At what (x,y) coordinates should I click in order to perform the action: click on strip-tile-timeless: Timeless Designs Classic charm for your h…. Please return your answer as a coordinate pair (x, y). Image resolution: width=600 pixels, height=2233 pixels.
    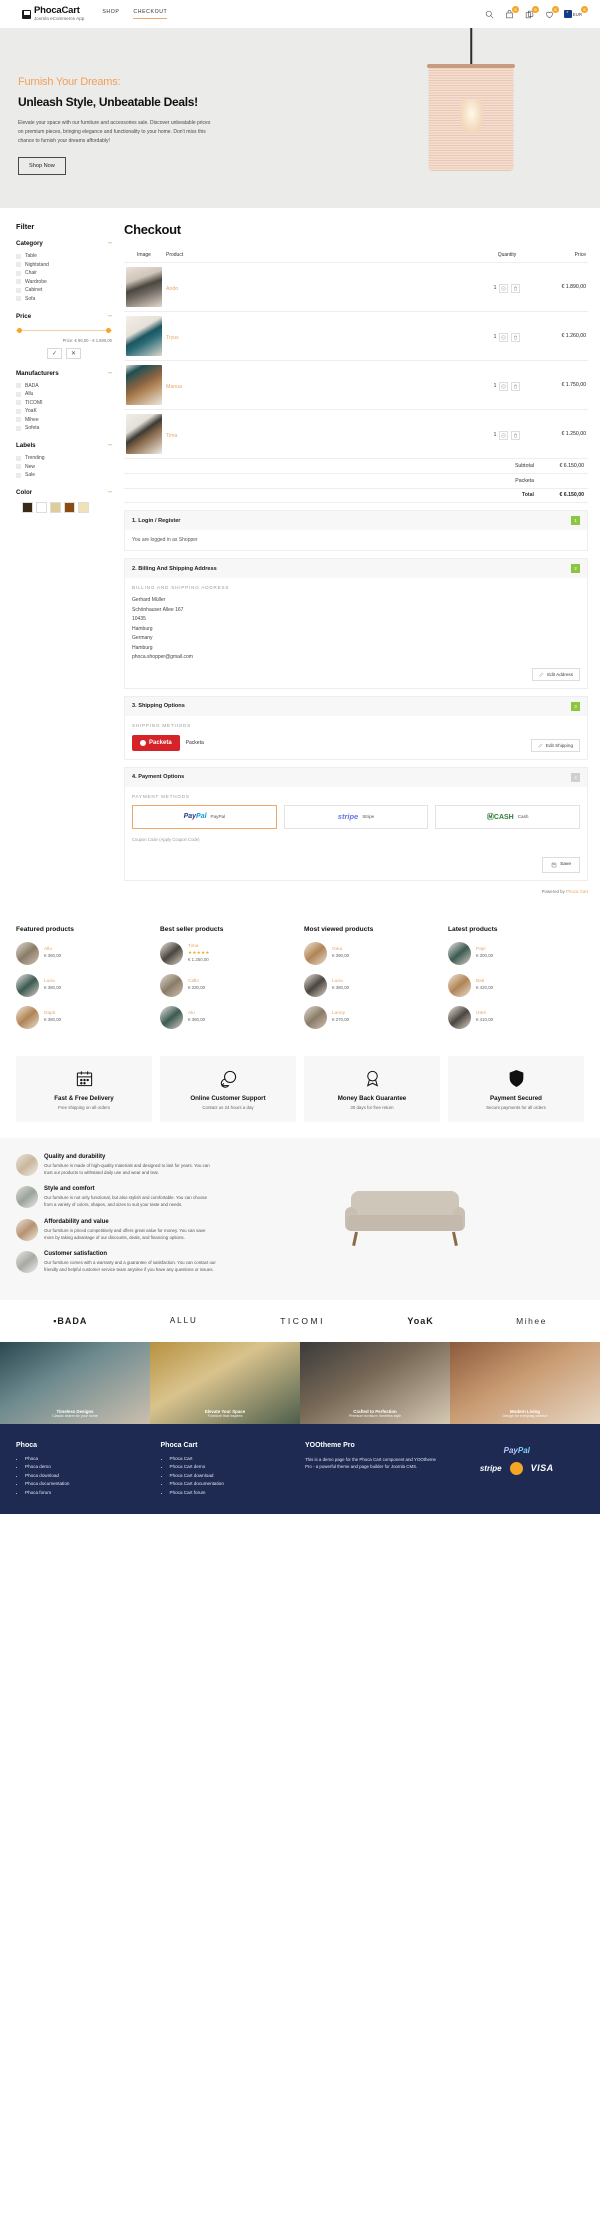
    Looking at the image, I should click on (75, 1382).